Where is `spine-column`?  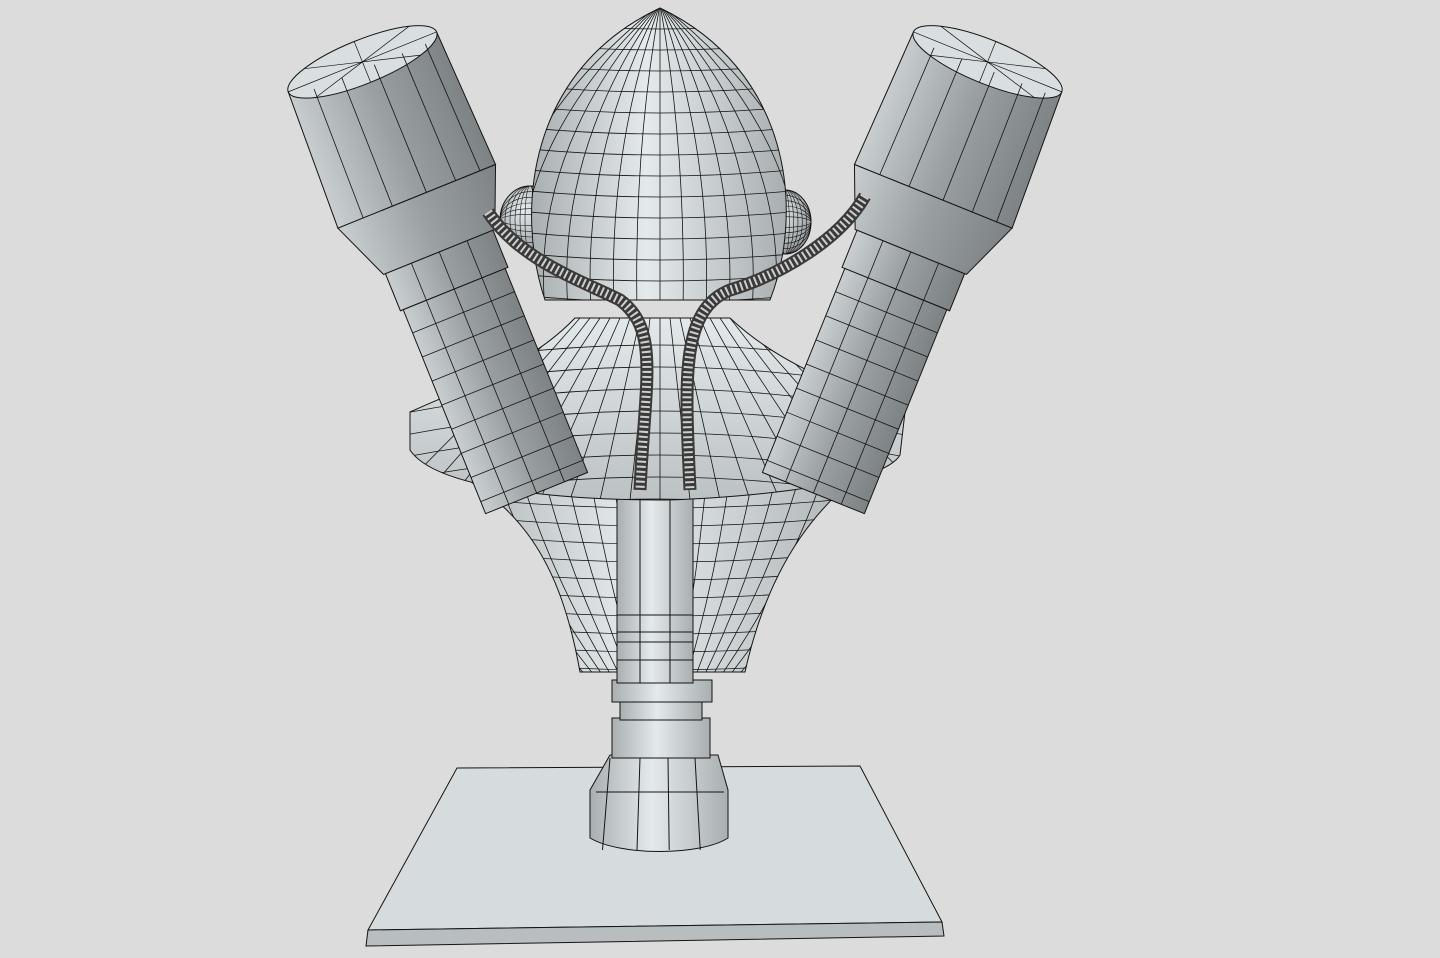 spine-column is located at coordinates (655, 590).